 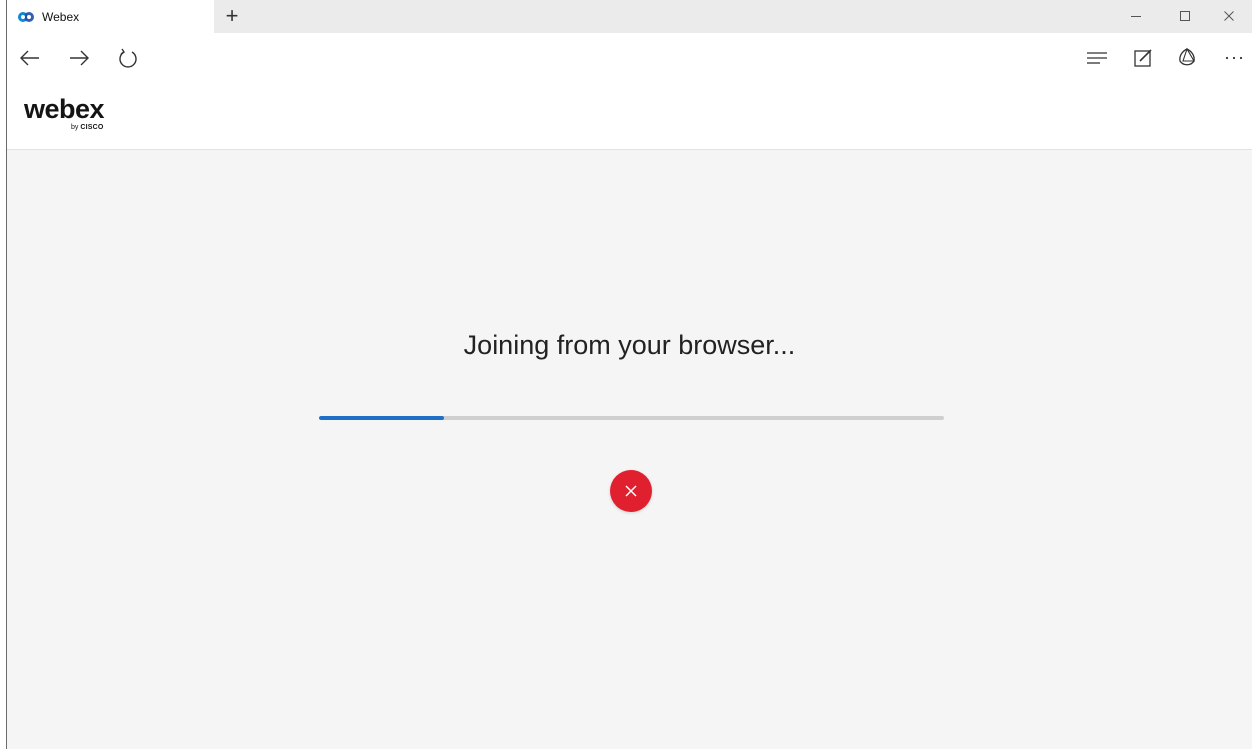 I want to click on close-window-button, so click(x=1229, y=16).